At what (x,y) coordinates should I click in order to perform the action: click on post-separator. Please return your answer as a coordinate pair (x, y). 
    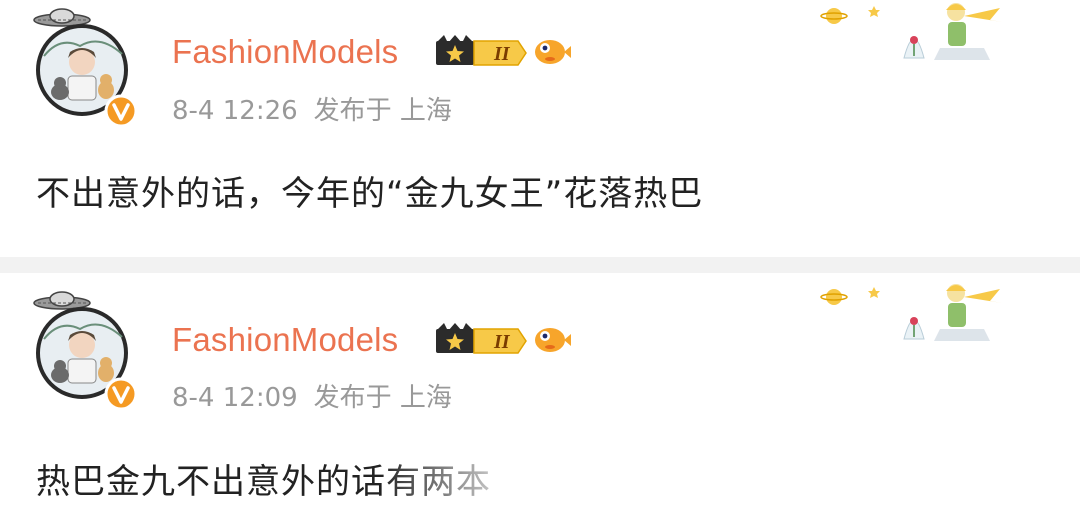
    Looking at the image, I should click on (540, 265).